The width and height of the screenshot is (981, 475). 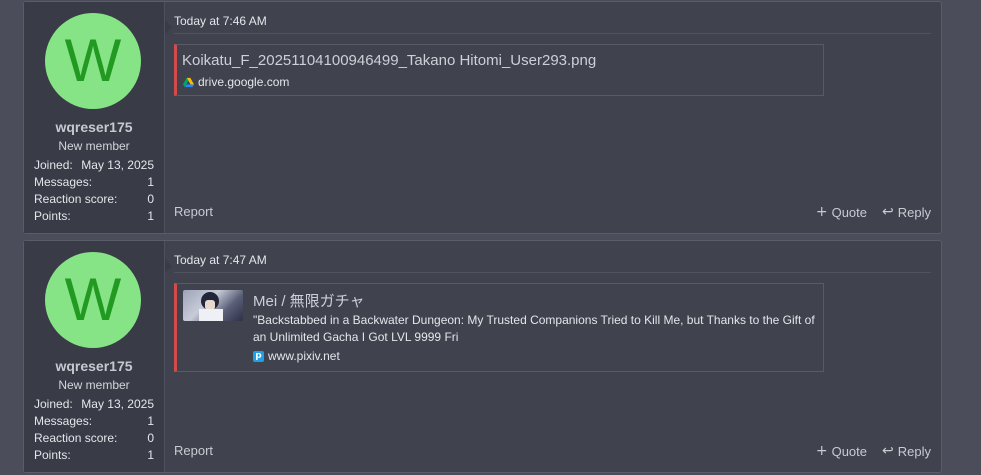 I want to click on embed-site-name: www.pixiv.net, so click(x=304, y=356).